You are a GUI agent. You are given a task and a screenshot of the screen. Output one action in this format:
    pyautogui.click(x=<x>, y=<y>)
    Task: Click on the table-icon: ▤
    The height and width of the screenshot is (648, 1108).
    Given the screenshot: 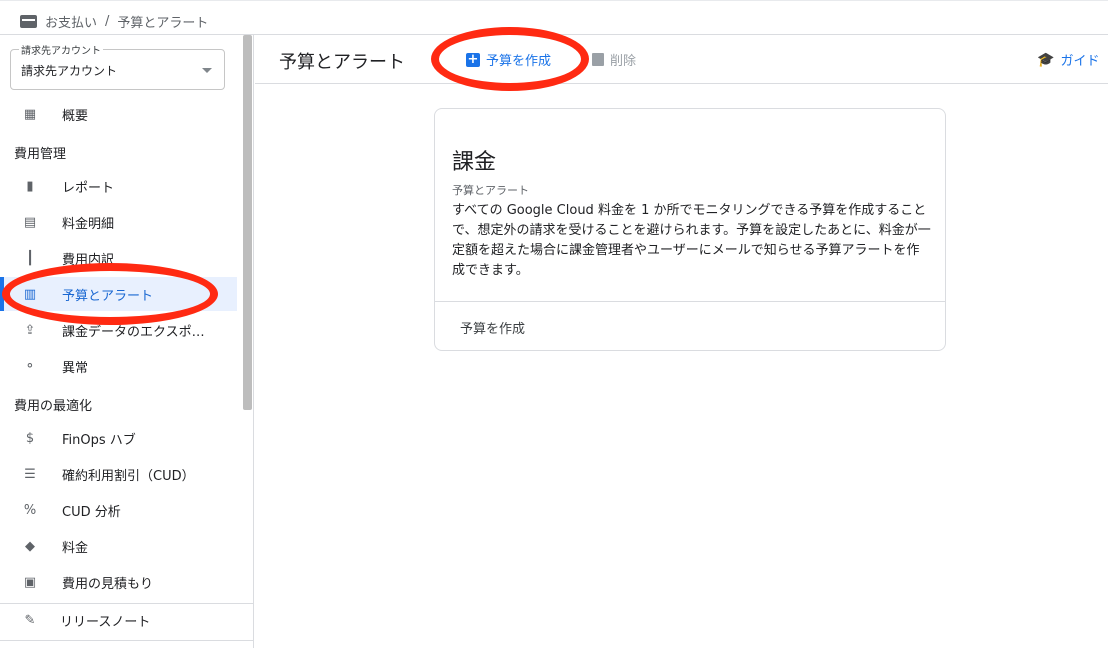 What is the action you would take?
    pyautogui.click(x=30, y=222)
    